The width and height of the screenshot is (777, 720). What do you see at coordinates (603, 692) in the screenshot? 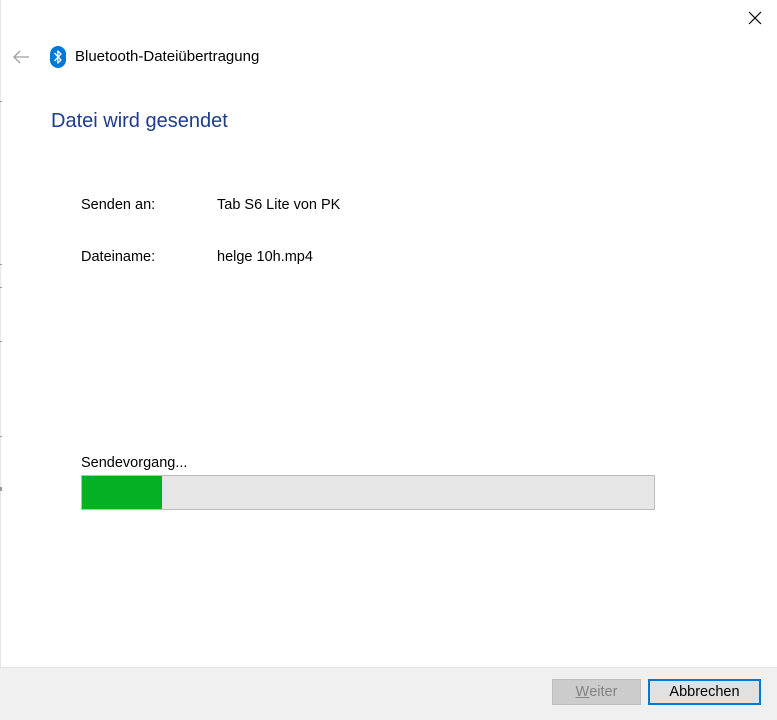
I see `next-button-label: eiter` at bounding box center [603, 692].